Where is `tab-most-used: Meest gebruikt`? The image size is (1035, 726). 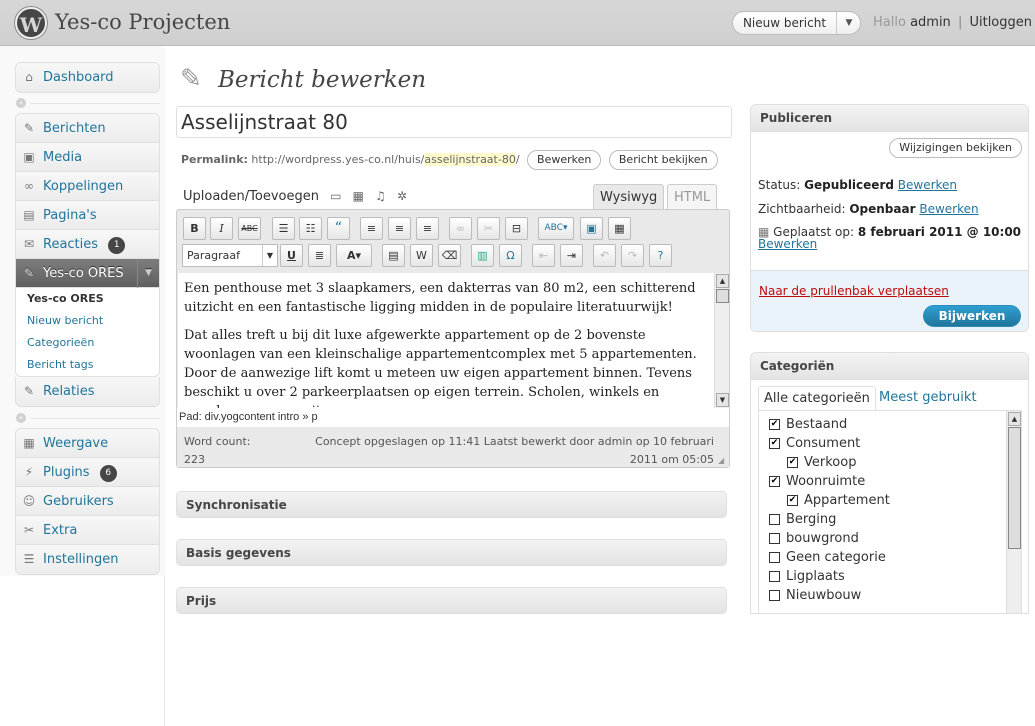
tab-most-used: Meest gebruikt is located at coordinates (928, 398).